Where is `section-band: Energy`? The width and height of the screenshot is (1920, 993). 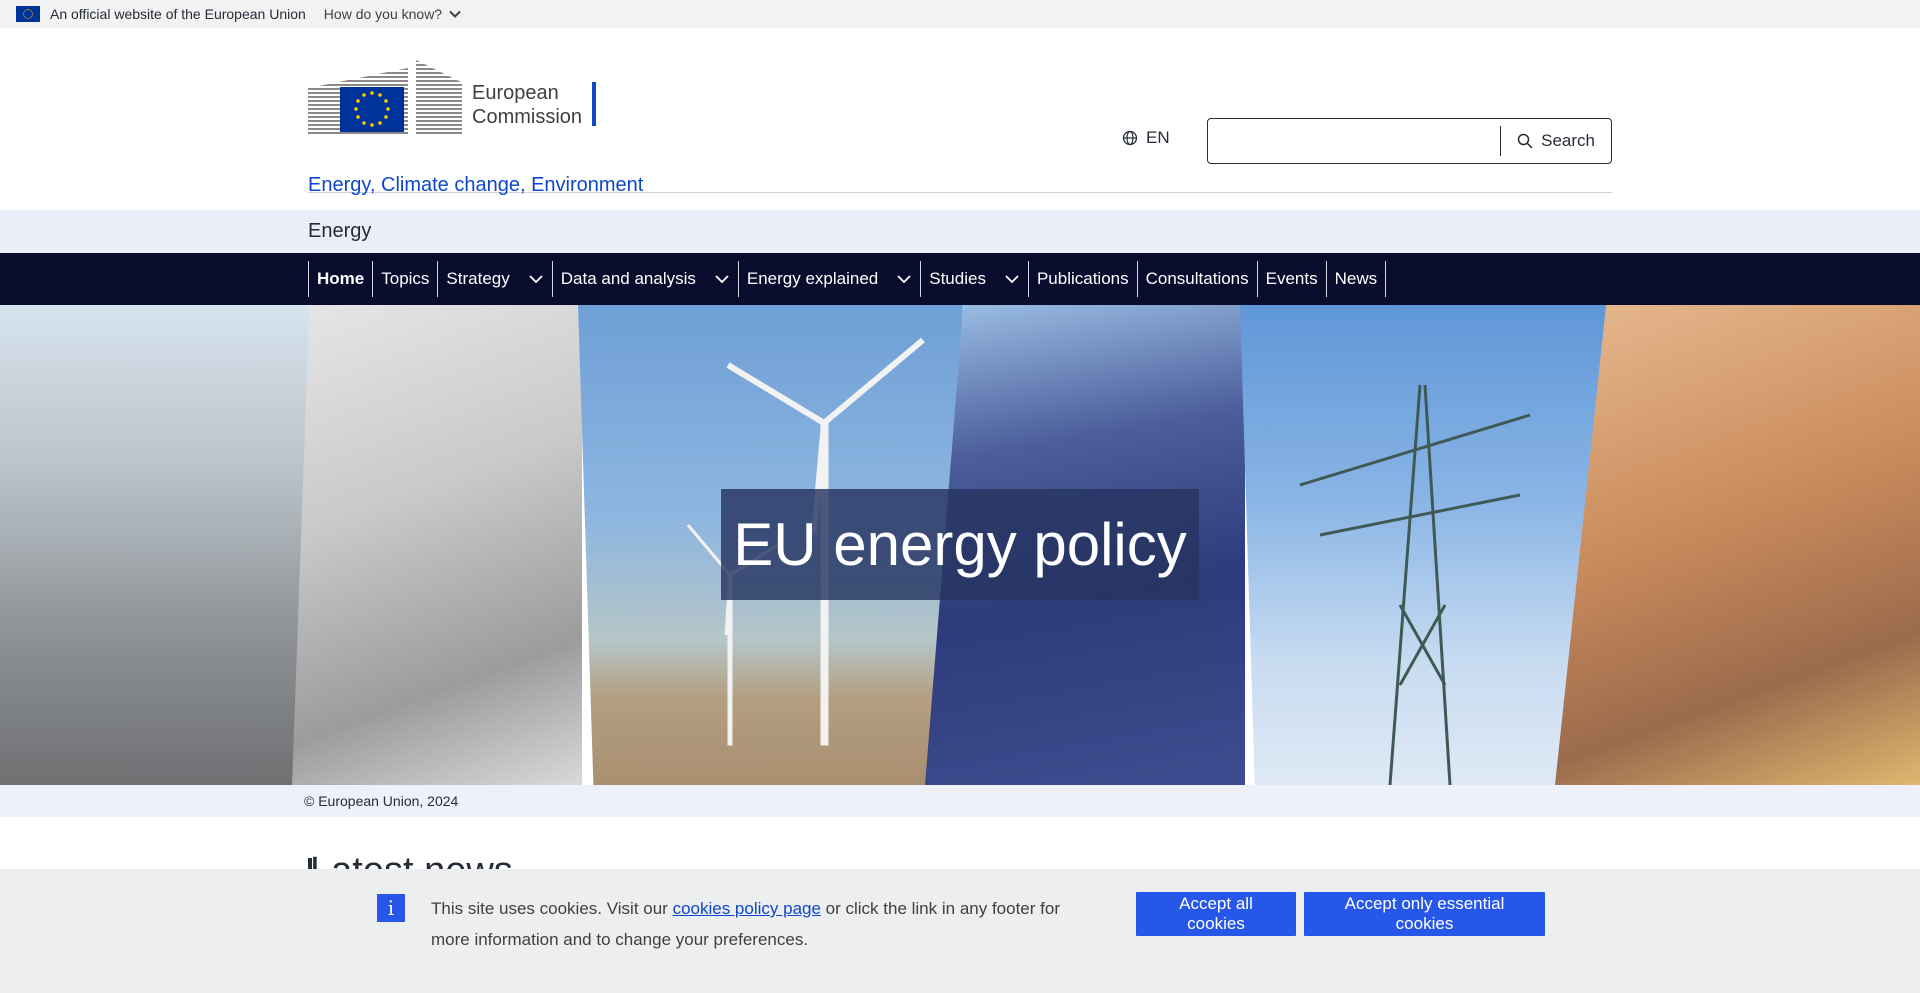
section-band: Energy is located at coordinates (960, 231).